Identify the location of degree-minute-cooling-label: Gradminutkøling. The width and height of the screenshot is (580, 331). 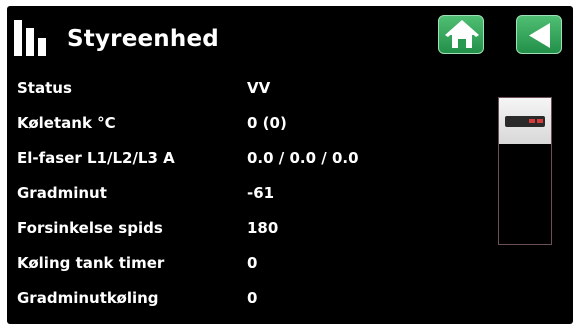
(88, 298).